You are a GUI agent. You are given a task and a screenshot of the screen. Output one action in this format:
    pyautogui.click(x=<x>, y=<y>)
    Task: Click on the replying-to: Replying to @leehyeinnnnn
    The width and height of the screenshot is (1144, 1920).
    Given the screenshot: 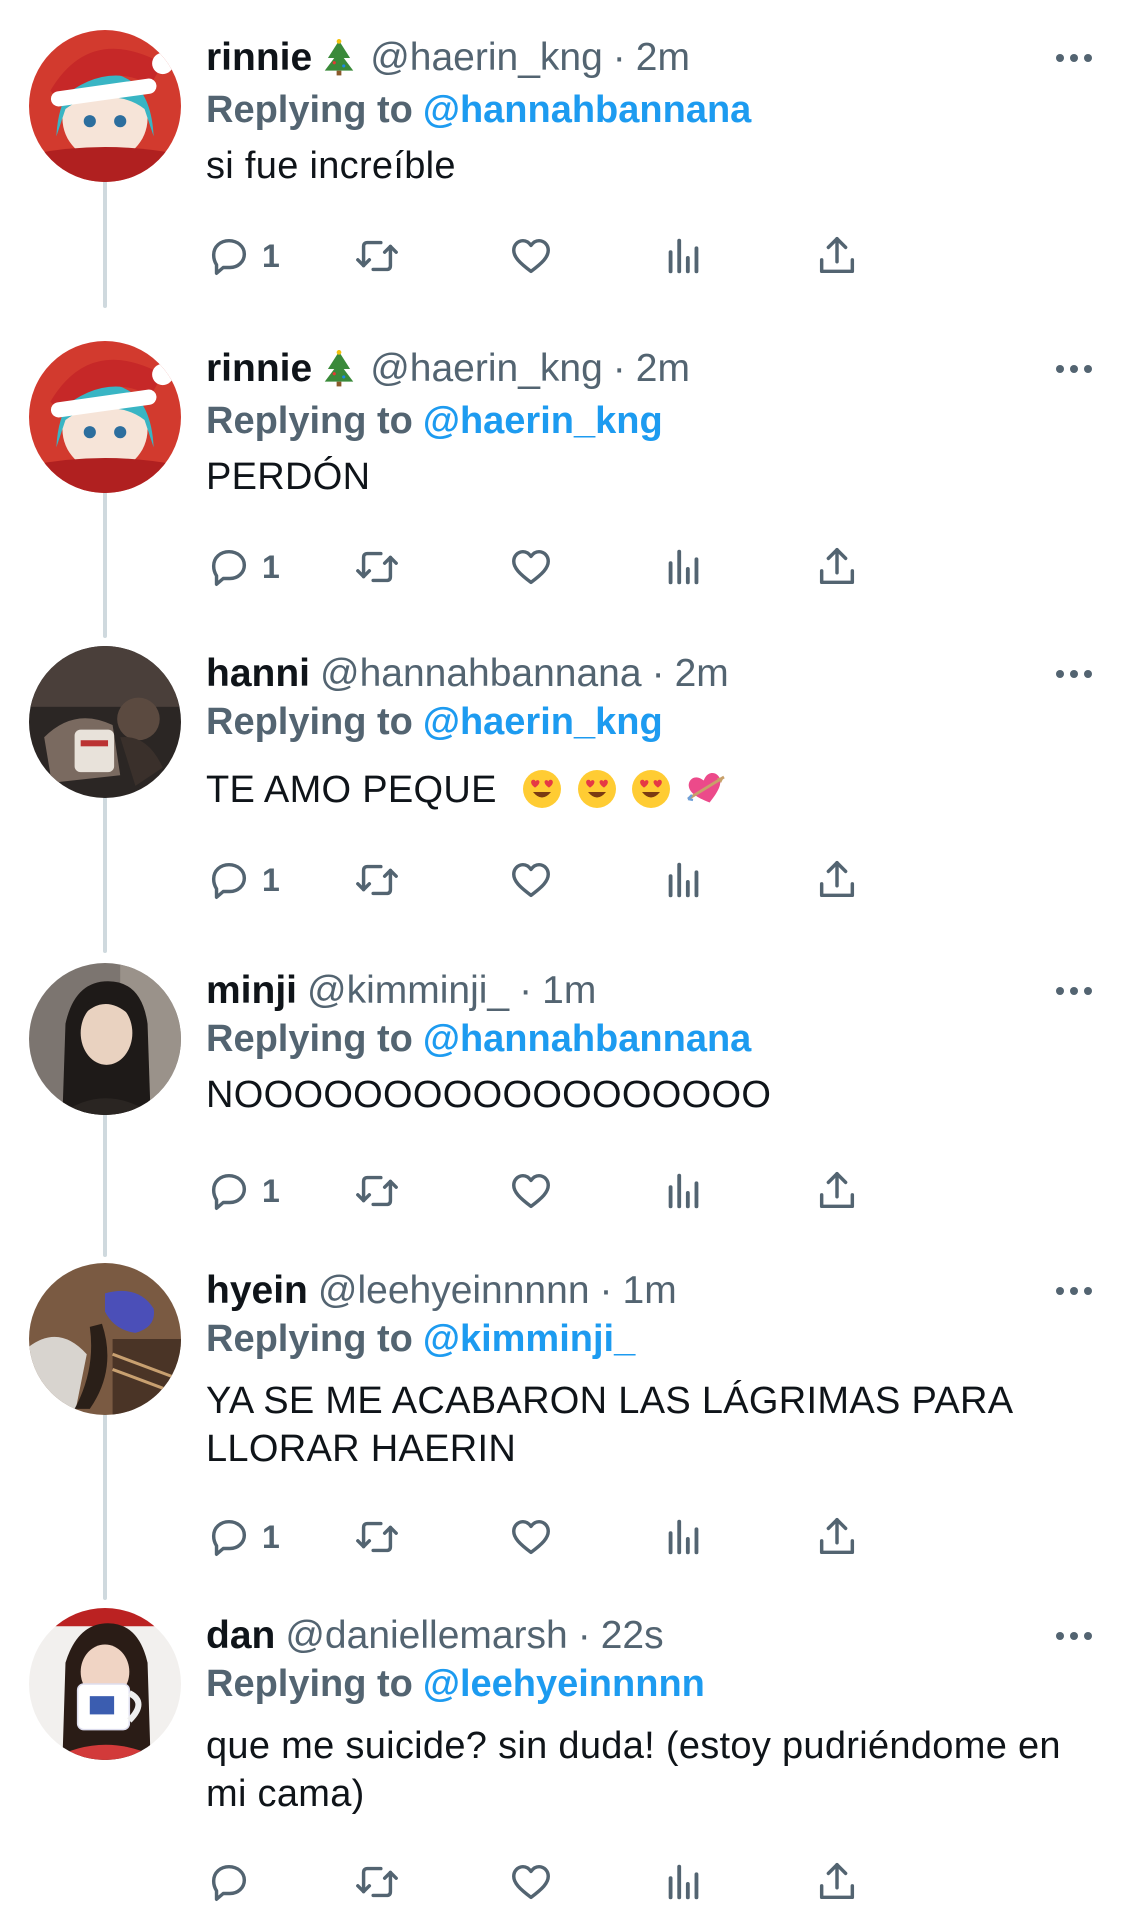 What is the action you would take?
    pyautogui.click(x=455, y=1684)
    